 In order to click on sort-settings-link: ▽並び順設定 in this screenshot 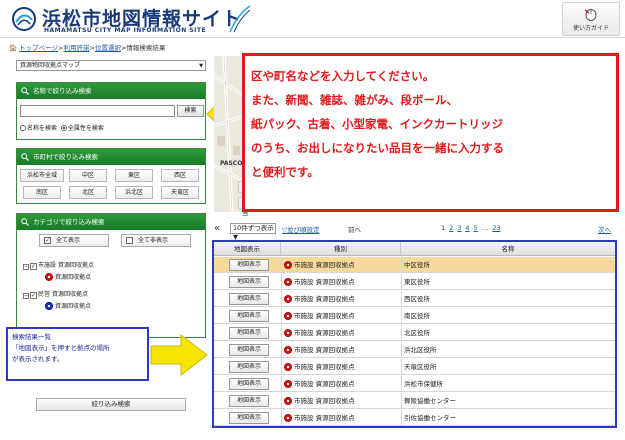, I will do `click(301, 229)`.